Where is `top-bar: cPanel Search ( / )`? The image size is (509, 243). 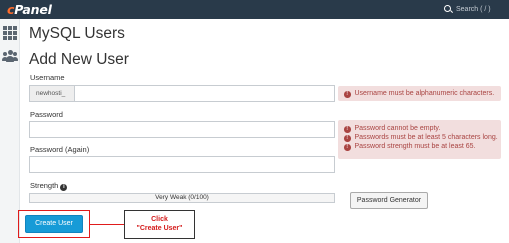
top-bar: cPanel Search ( / ) is located at coordinates (254, 9).